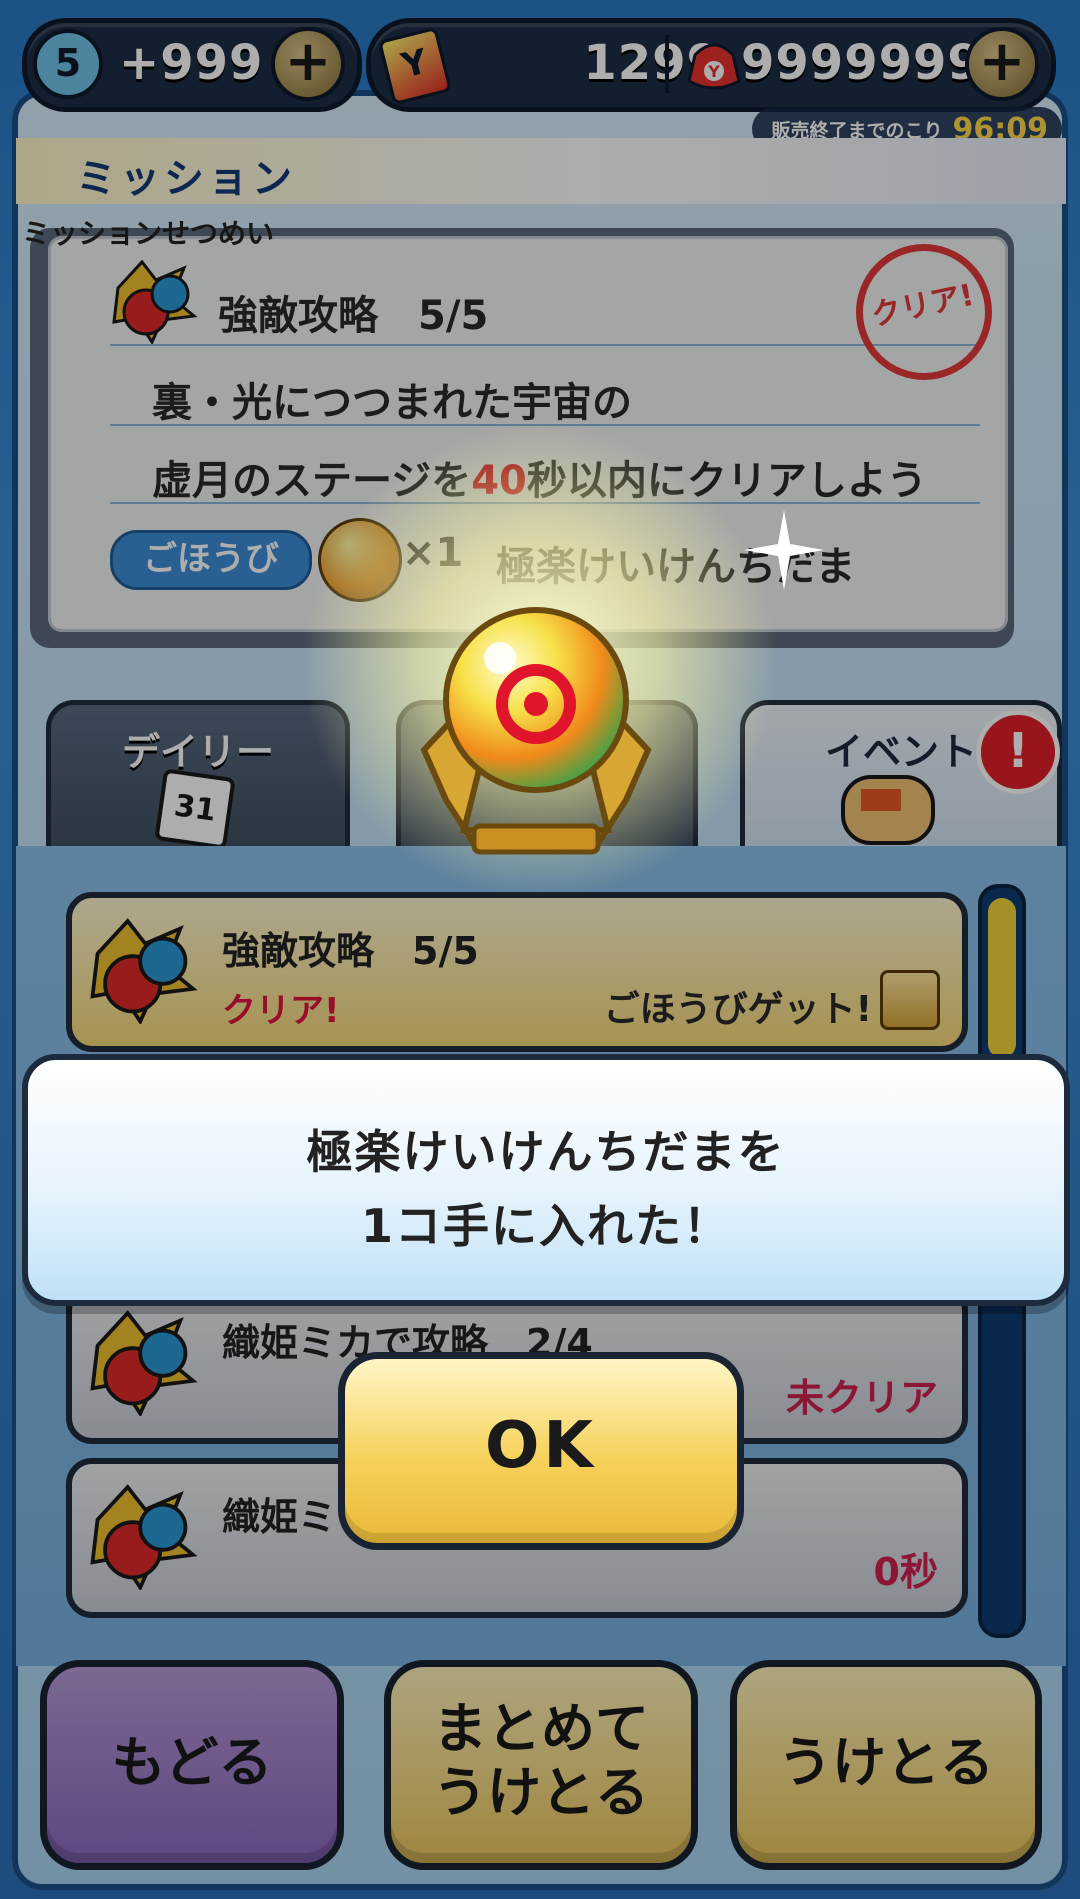 The image size is (1080, 1899). I want to click on ok-button: OK, so click(541, 1451).